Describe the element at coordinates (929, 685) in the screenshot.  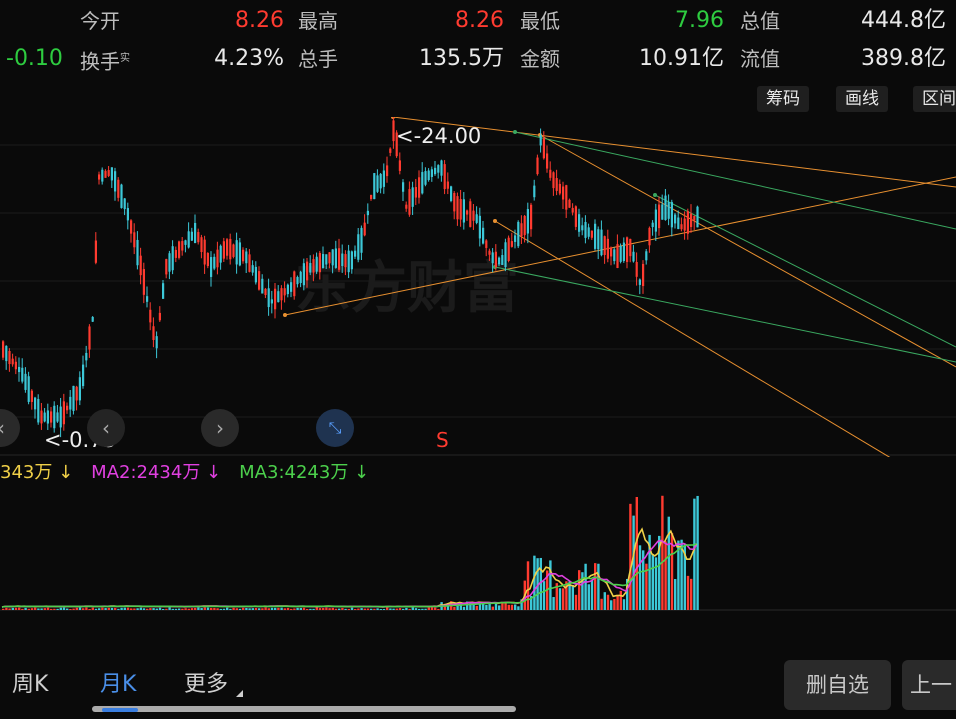
I see `previous-stock-button: 上一` at that location.